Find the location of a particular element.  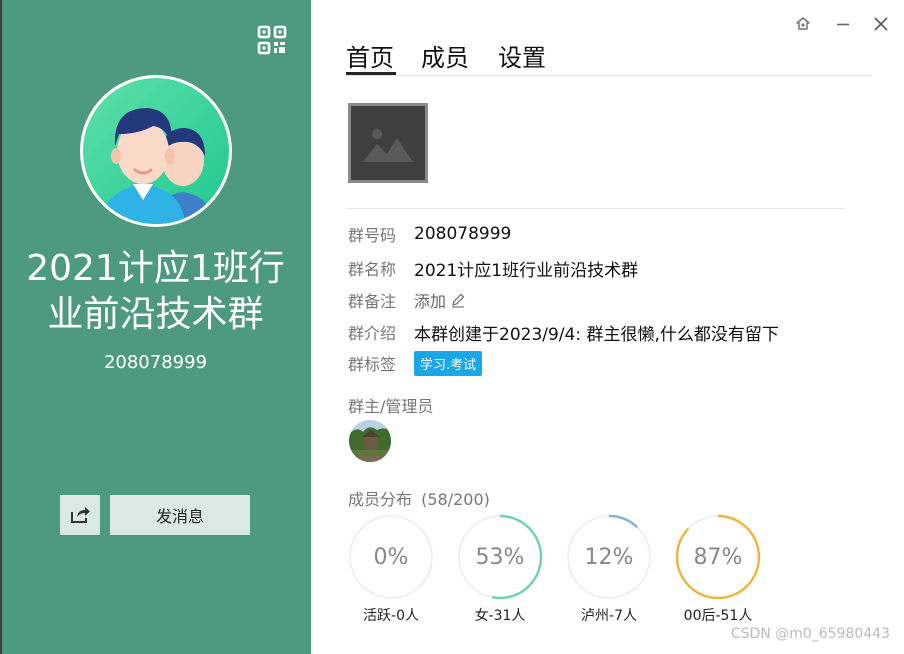

distribution-stat: 0% 活跃-0人 is located at coordinates (391, 569).